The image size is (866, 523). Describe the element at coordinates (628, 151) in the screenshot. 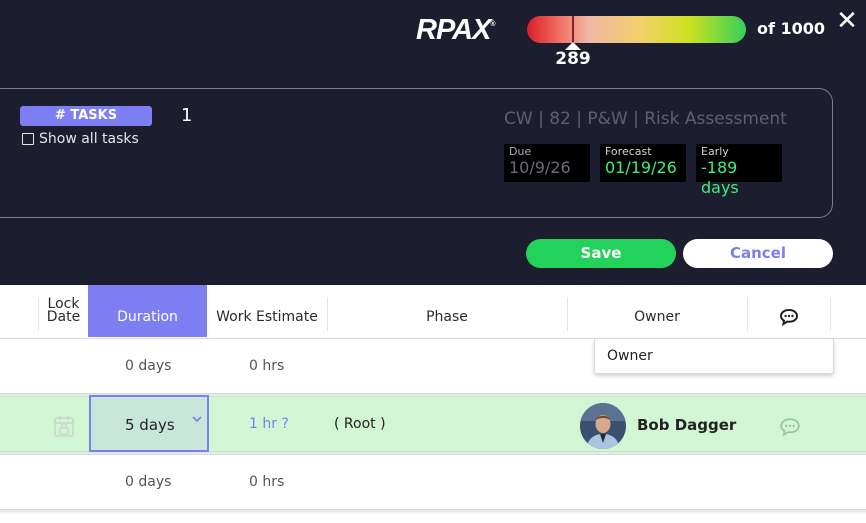

I see `forecast-label: Forecast` at that location.